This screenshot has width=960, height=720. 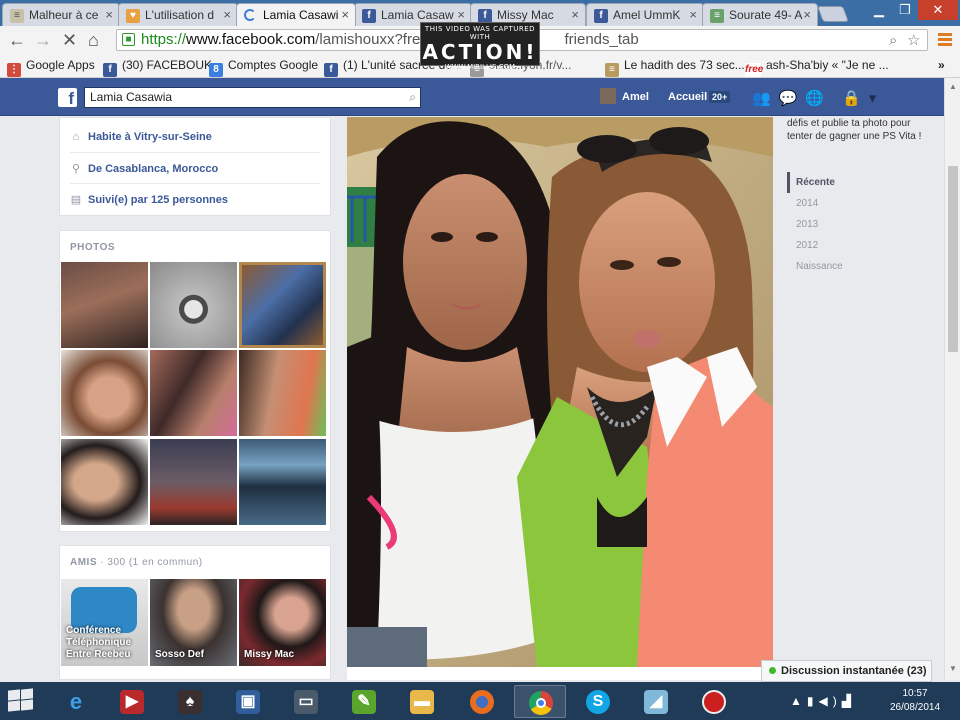 What do you see at coordinates (540, 701) in the screenshot?
I see `taskbar-chrome` at bounding box center [540, 701].